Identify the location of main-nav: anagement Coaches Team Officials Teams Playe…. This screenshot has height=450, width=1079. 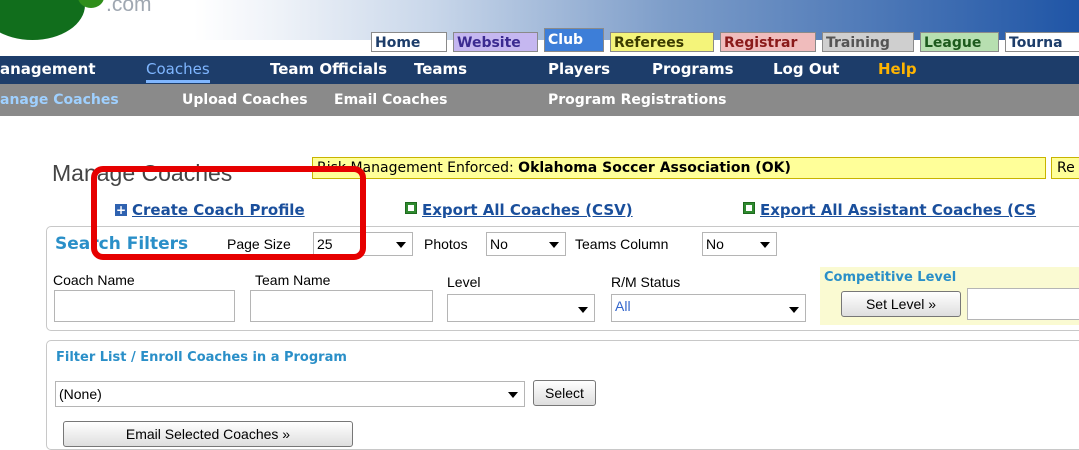
(539, 70).